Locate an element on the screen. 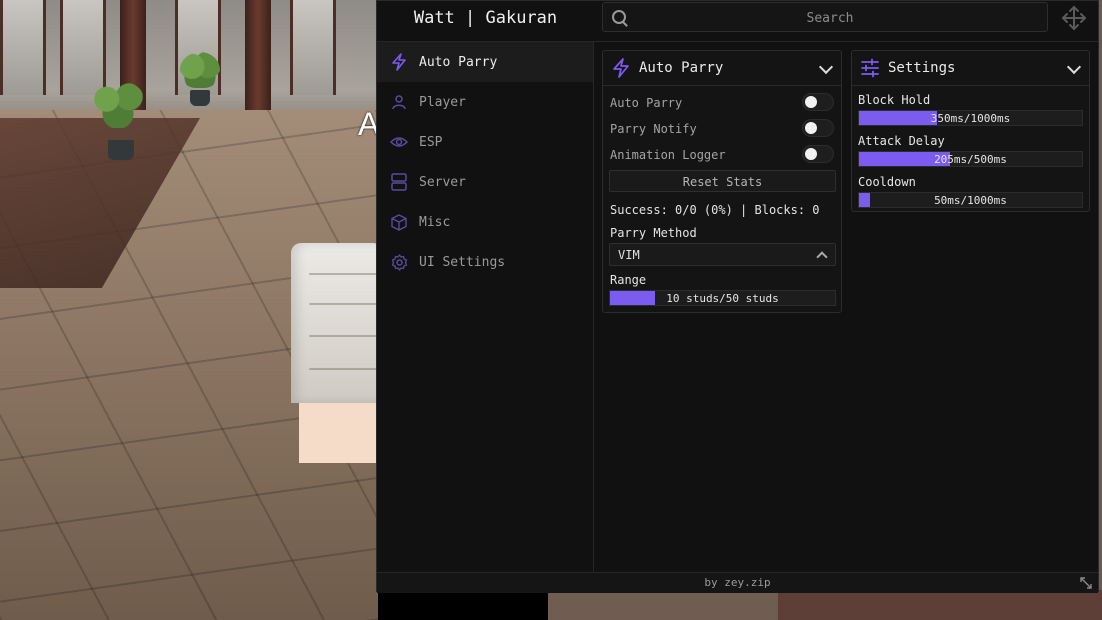 The height and width of the screenshot is (620, 1102). toggle-label: Auto Parry is located at coordinates (646, 103).